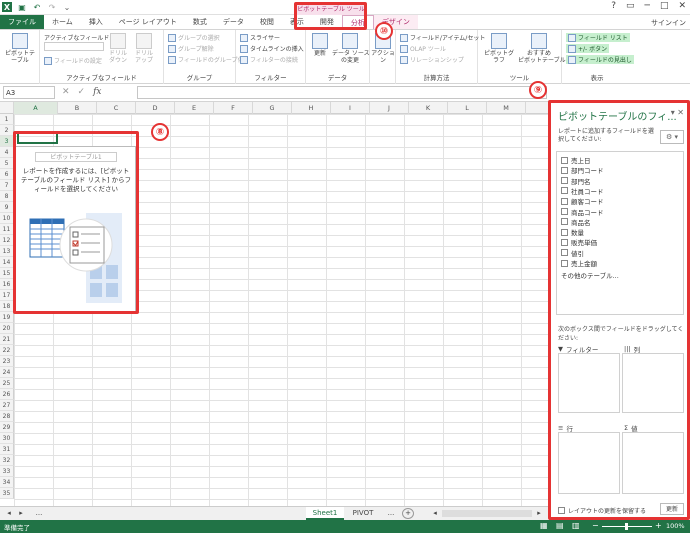 Image resolution: width=690 pixels, height=533 pixels. What do you see at coordinates (118, 48) in the screenshot?
I see `drill-down-button: ドリル ダウン` at bounding box center [118, 48].